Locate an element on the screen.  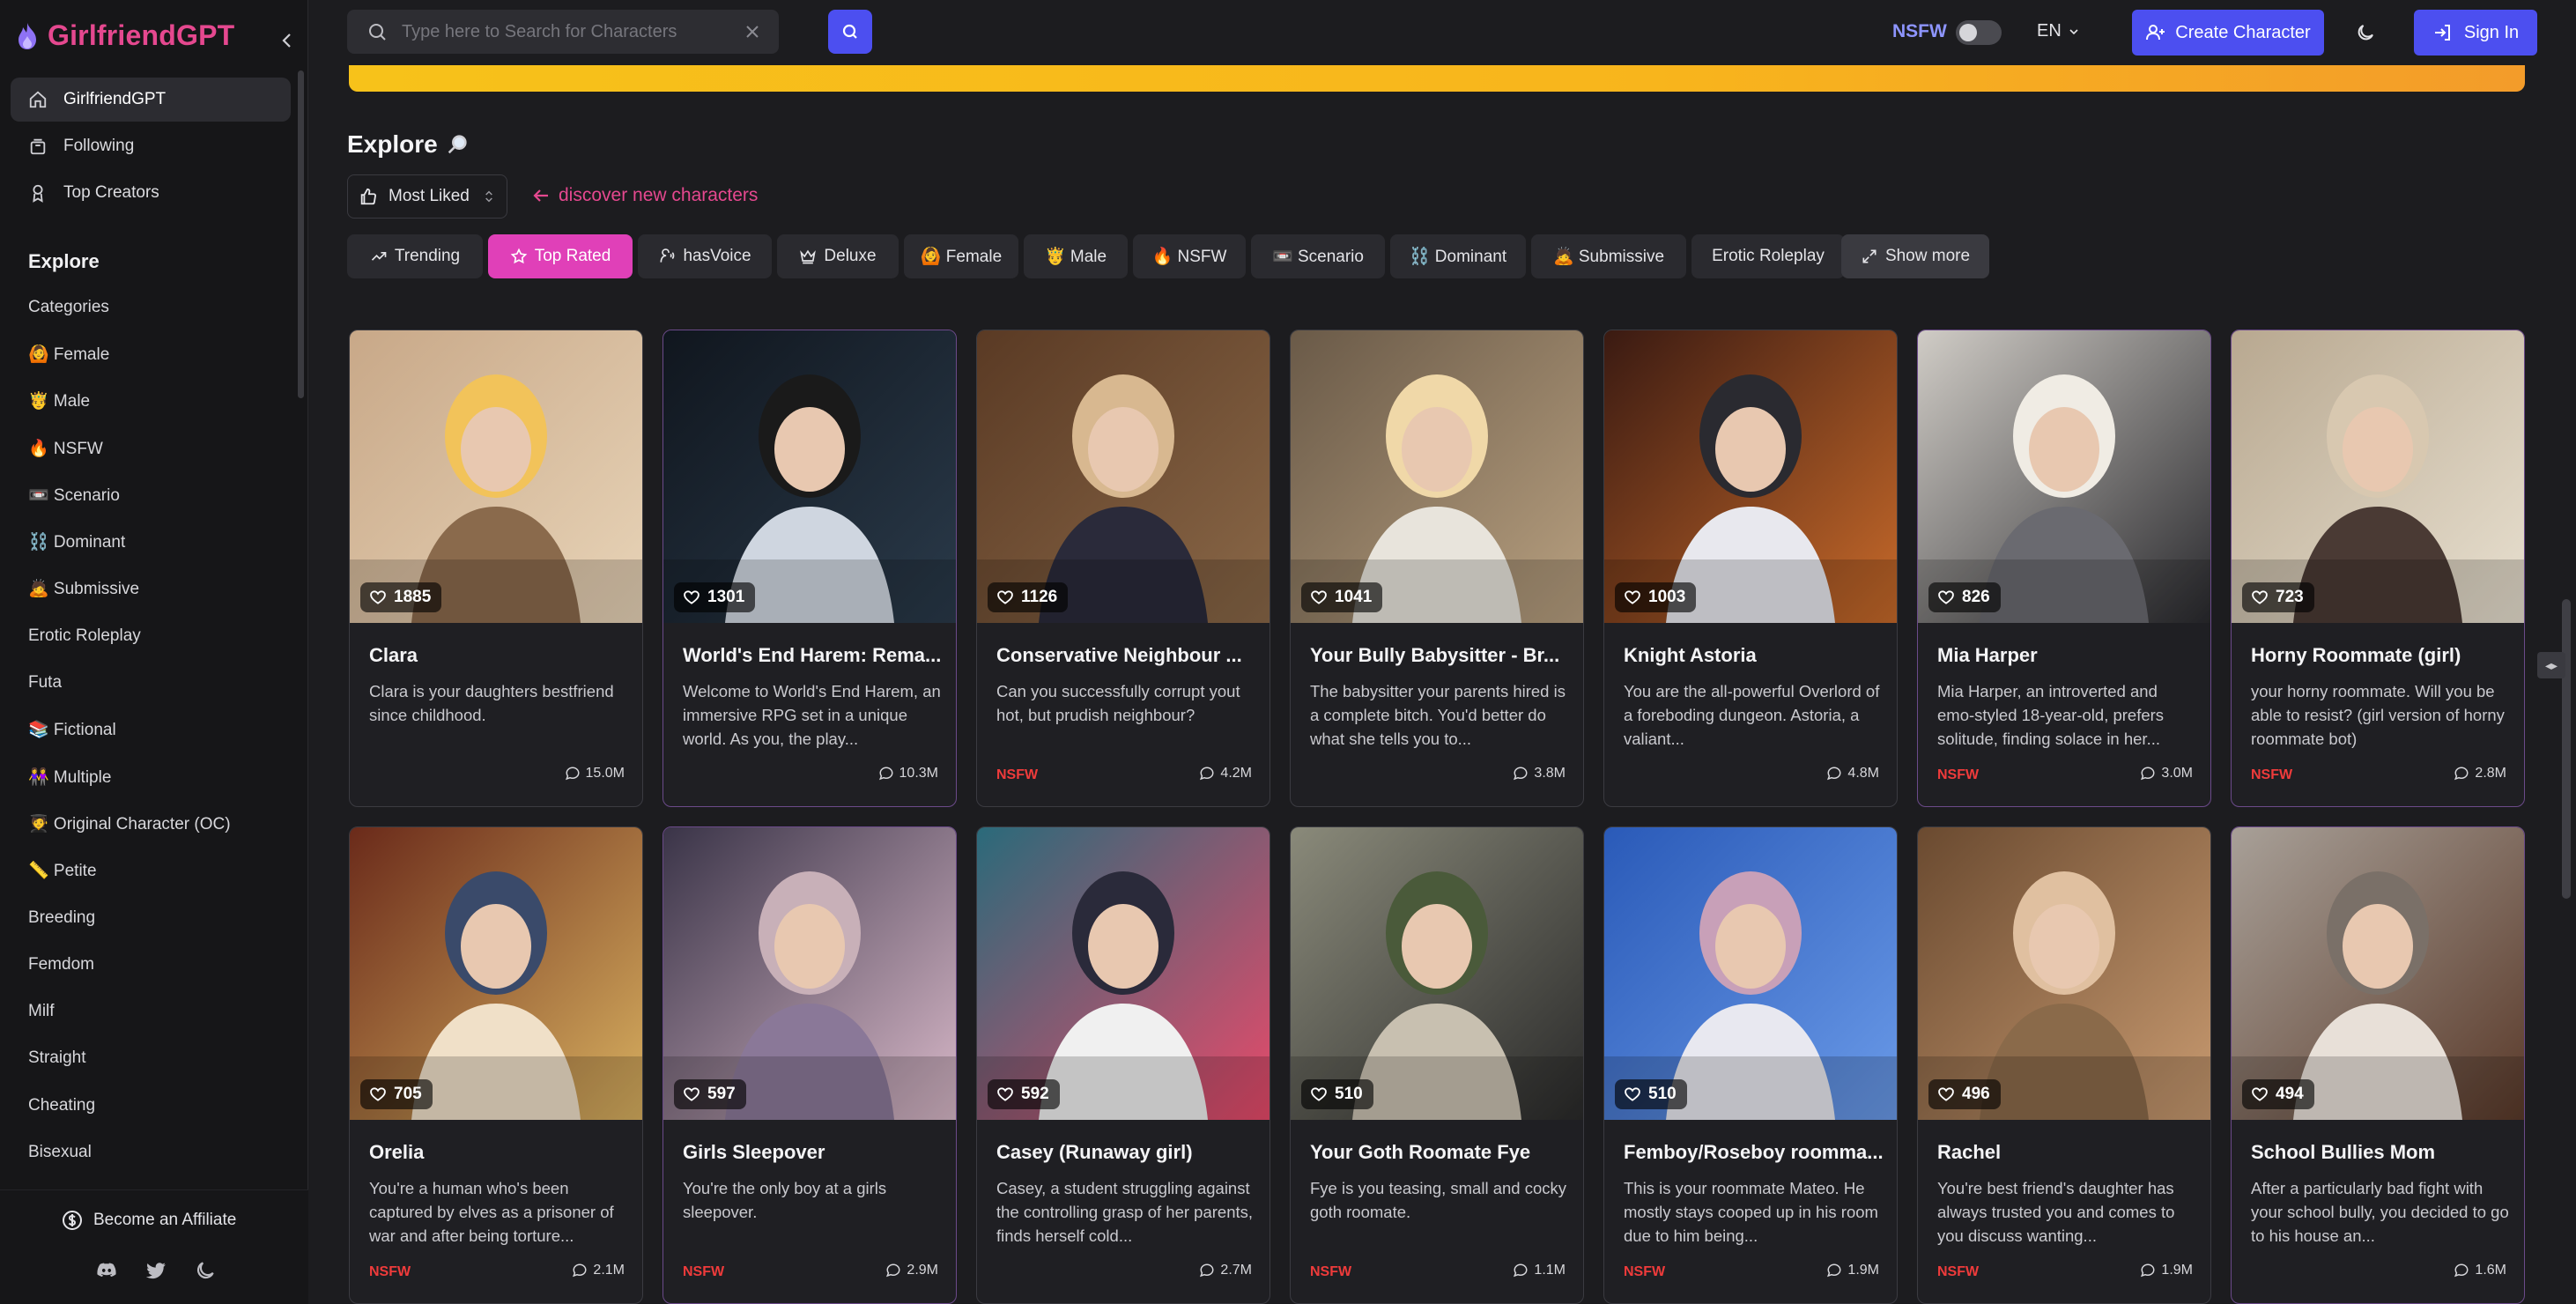
likes-count: 1003 is located at coordinates (1667, 597).